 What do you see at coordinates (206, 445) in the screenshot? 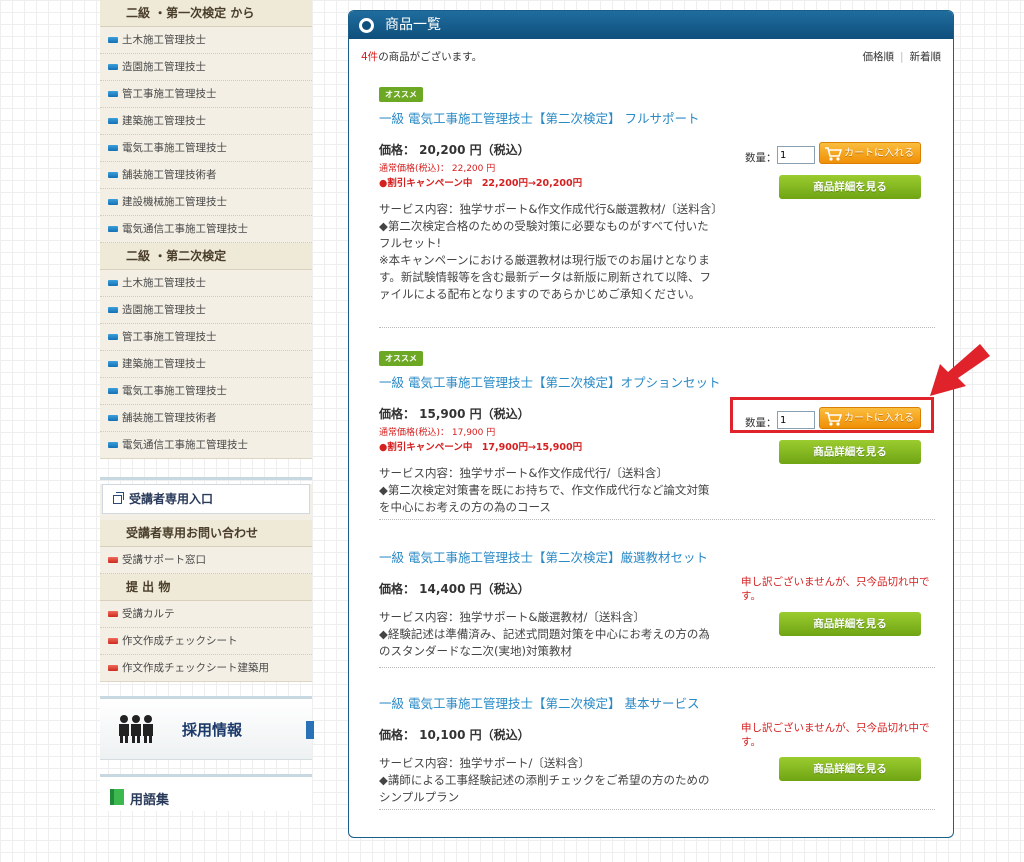
I see `sidebar-item-telecom-2: 電気通信工事施工管理技士` at bounding box center [206, 445].